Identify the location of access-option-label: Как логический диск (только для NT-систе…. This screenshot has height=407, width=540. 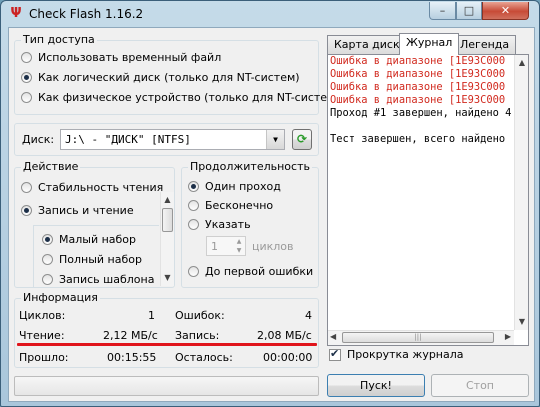
(169, 77).